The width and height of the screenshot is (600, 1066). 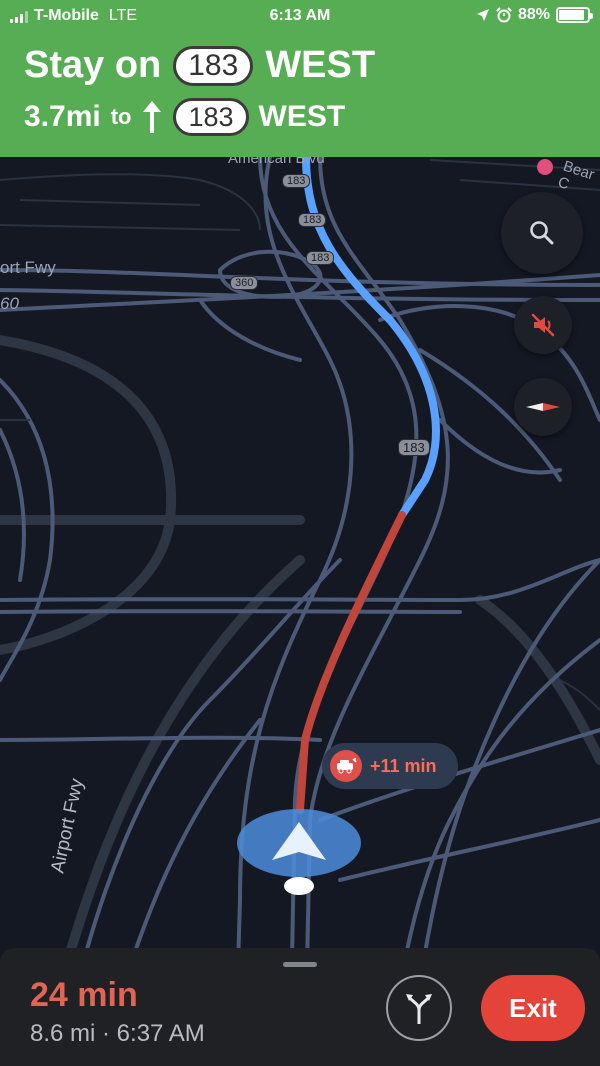 I want to click on location-arrow-icon, so click(x=482, y=15).